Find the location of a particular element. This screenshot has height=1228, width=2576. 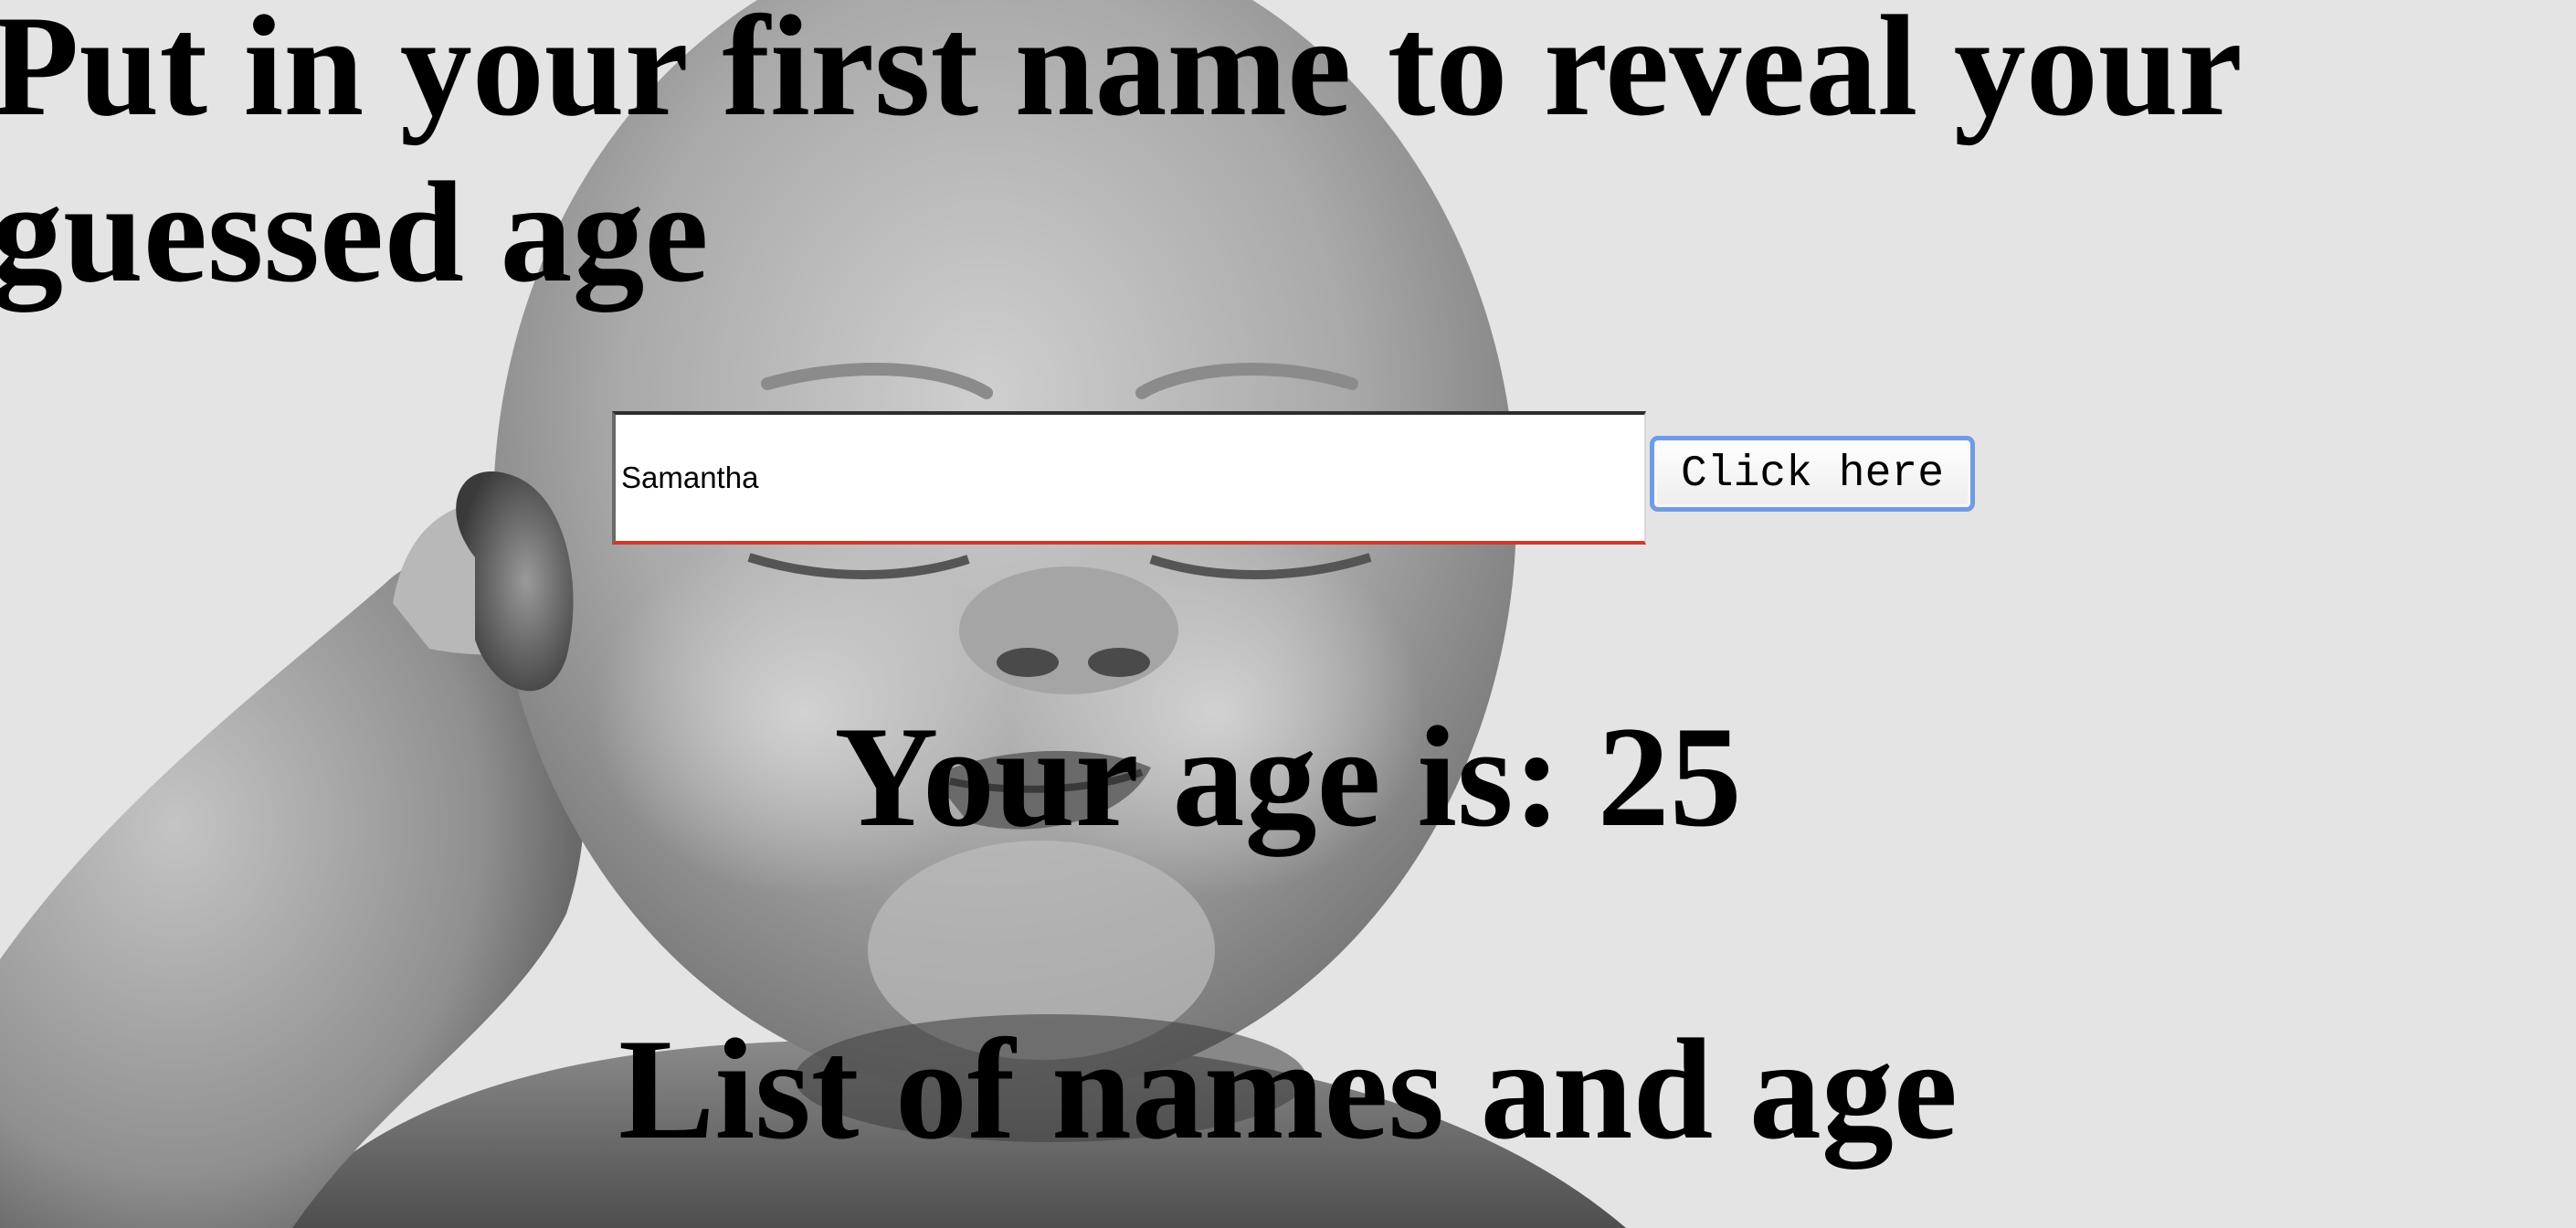

age-result-value: 25 is located at coordinates (1669, 777).